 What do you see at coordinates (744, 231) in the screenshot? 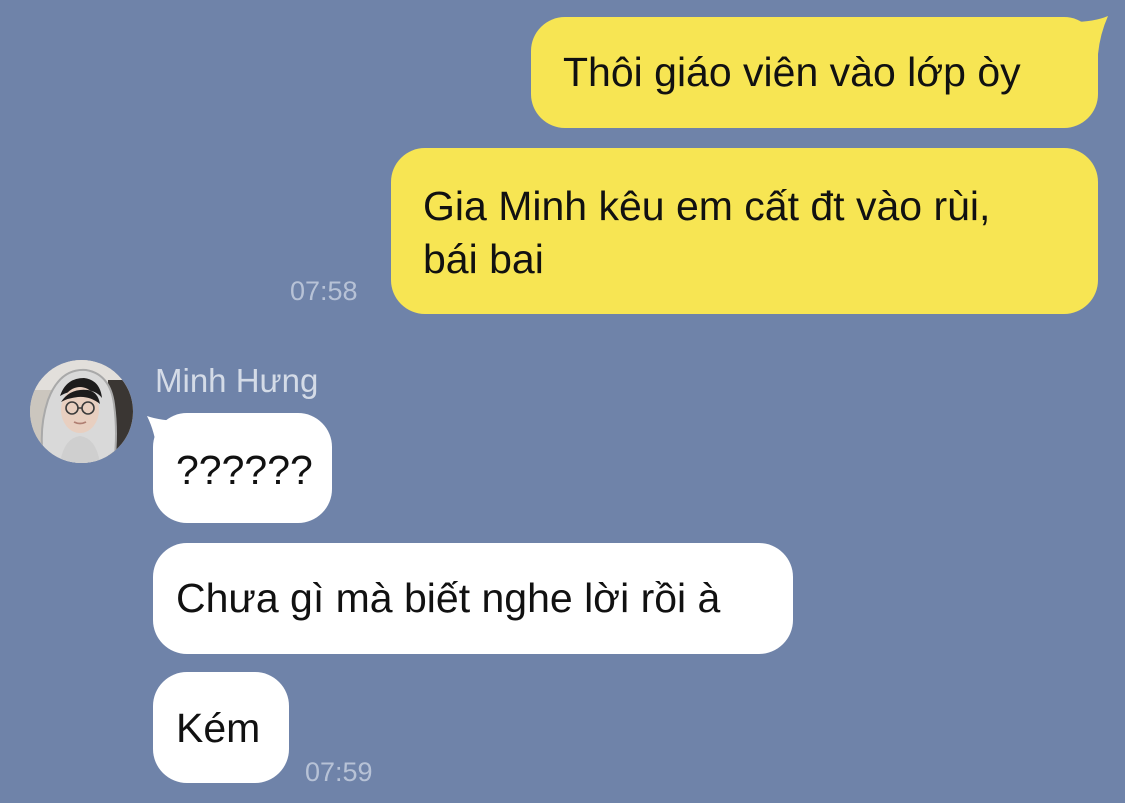
I see `sent-message-2: Gia Minh kêu em cất đt vào rùi, bái bai` at bounding box center [744, 231].